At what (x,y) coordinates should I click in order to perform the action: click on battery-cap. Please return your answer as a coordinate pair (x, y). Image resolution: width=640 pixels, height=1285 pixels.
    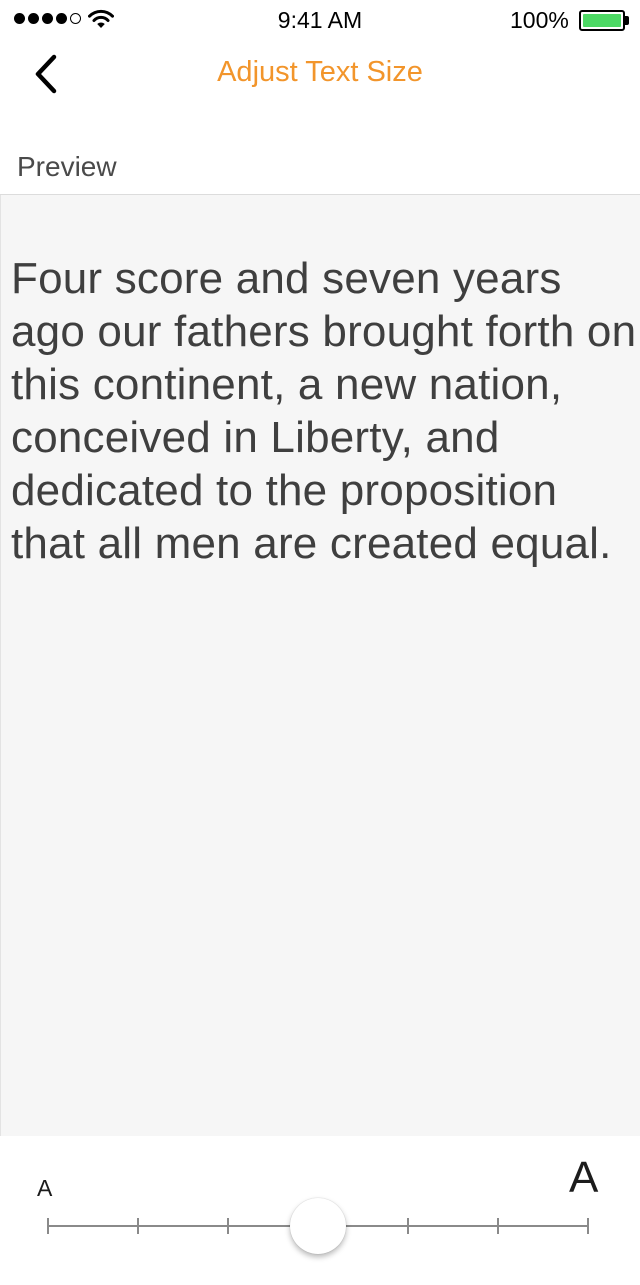
    Looking at the image, I should click on (627, 20).